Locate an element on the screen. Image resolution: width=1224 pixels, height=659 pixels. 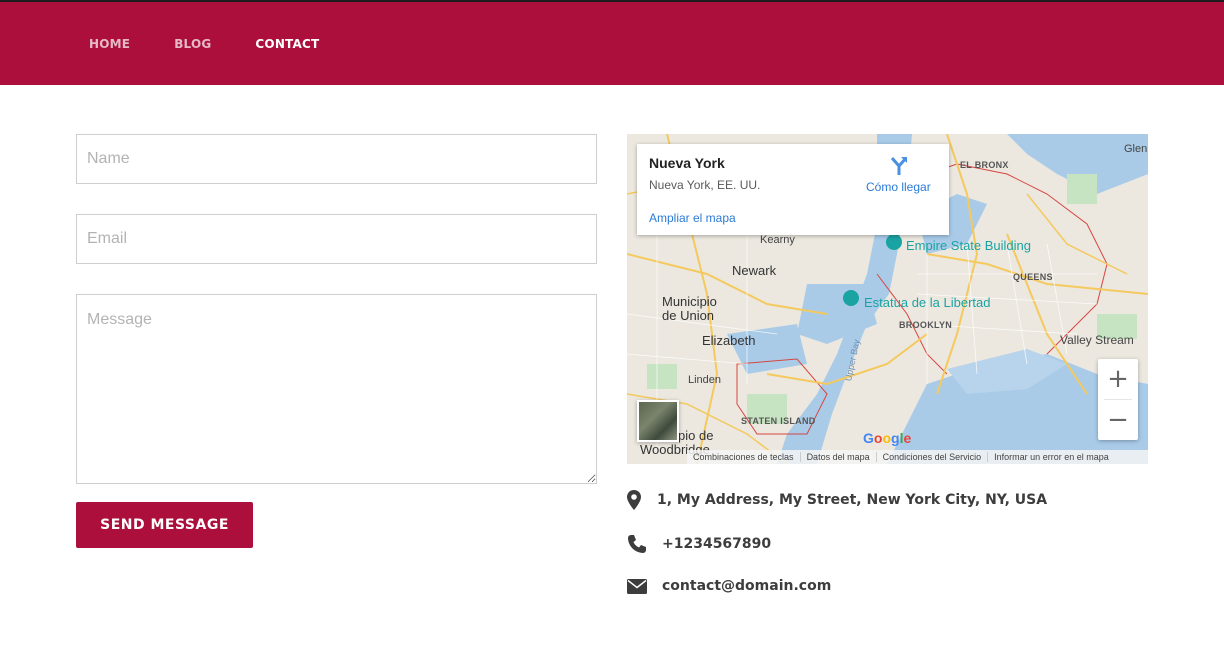
nav-contact: CONTACT is located at coordinates (287, 44).